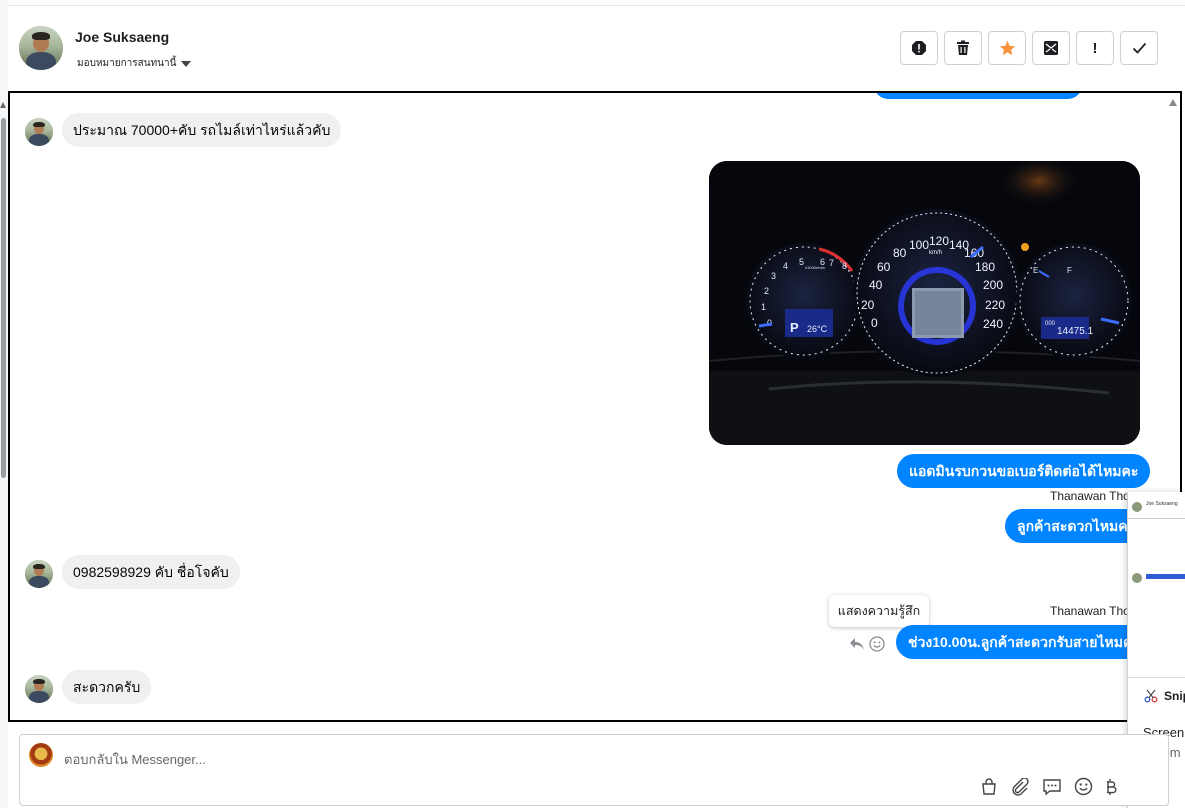  Describe the element at coordinates (900, 253) in the screenshot. I see `speed-mark: 80` at that location.